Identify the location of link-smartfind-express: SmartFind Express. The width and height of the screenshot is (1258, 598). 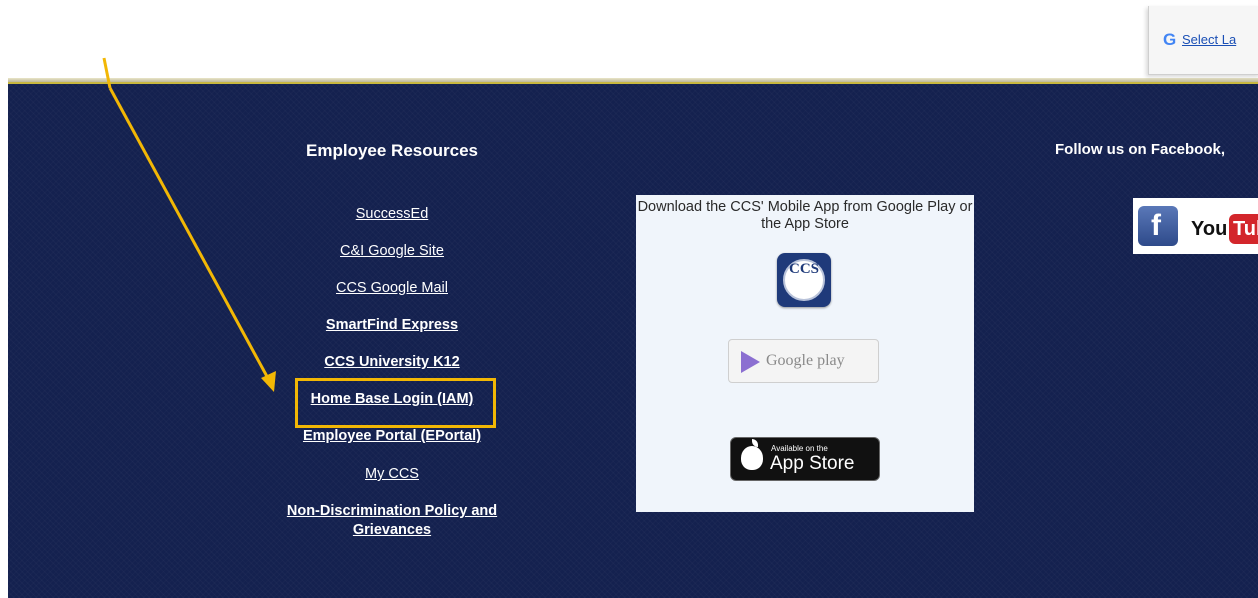
(392, 325).